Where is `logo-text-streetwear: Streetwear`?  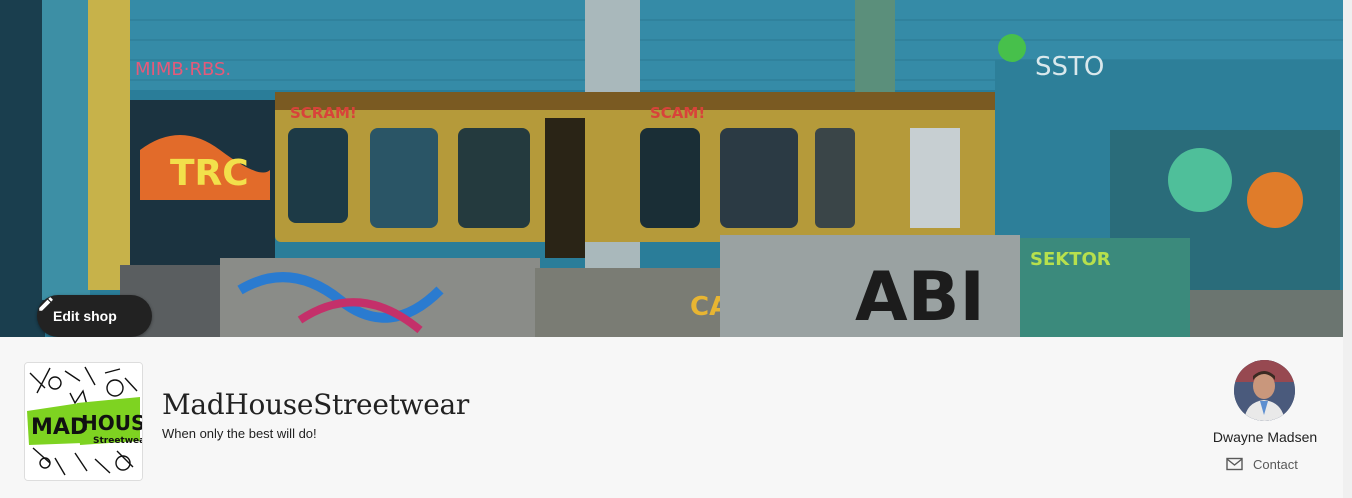
logo-text-streetwear: Streetwear is located at coordinates (117, 441).